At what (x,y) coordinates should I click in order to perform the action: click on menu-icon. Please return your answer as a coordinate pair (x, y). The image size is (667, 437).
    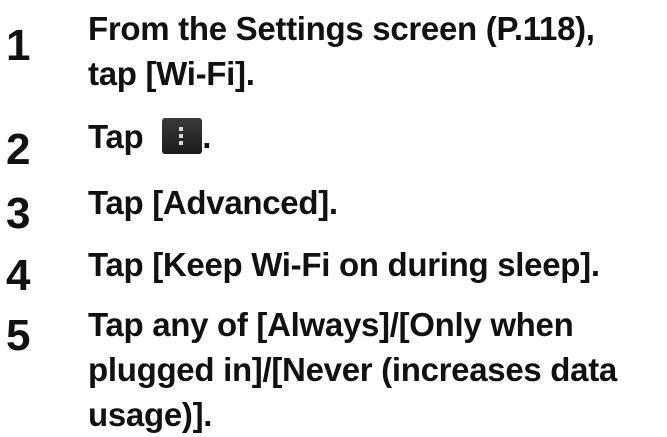
    Looking at the image, I should click on (182, 136).